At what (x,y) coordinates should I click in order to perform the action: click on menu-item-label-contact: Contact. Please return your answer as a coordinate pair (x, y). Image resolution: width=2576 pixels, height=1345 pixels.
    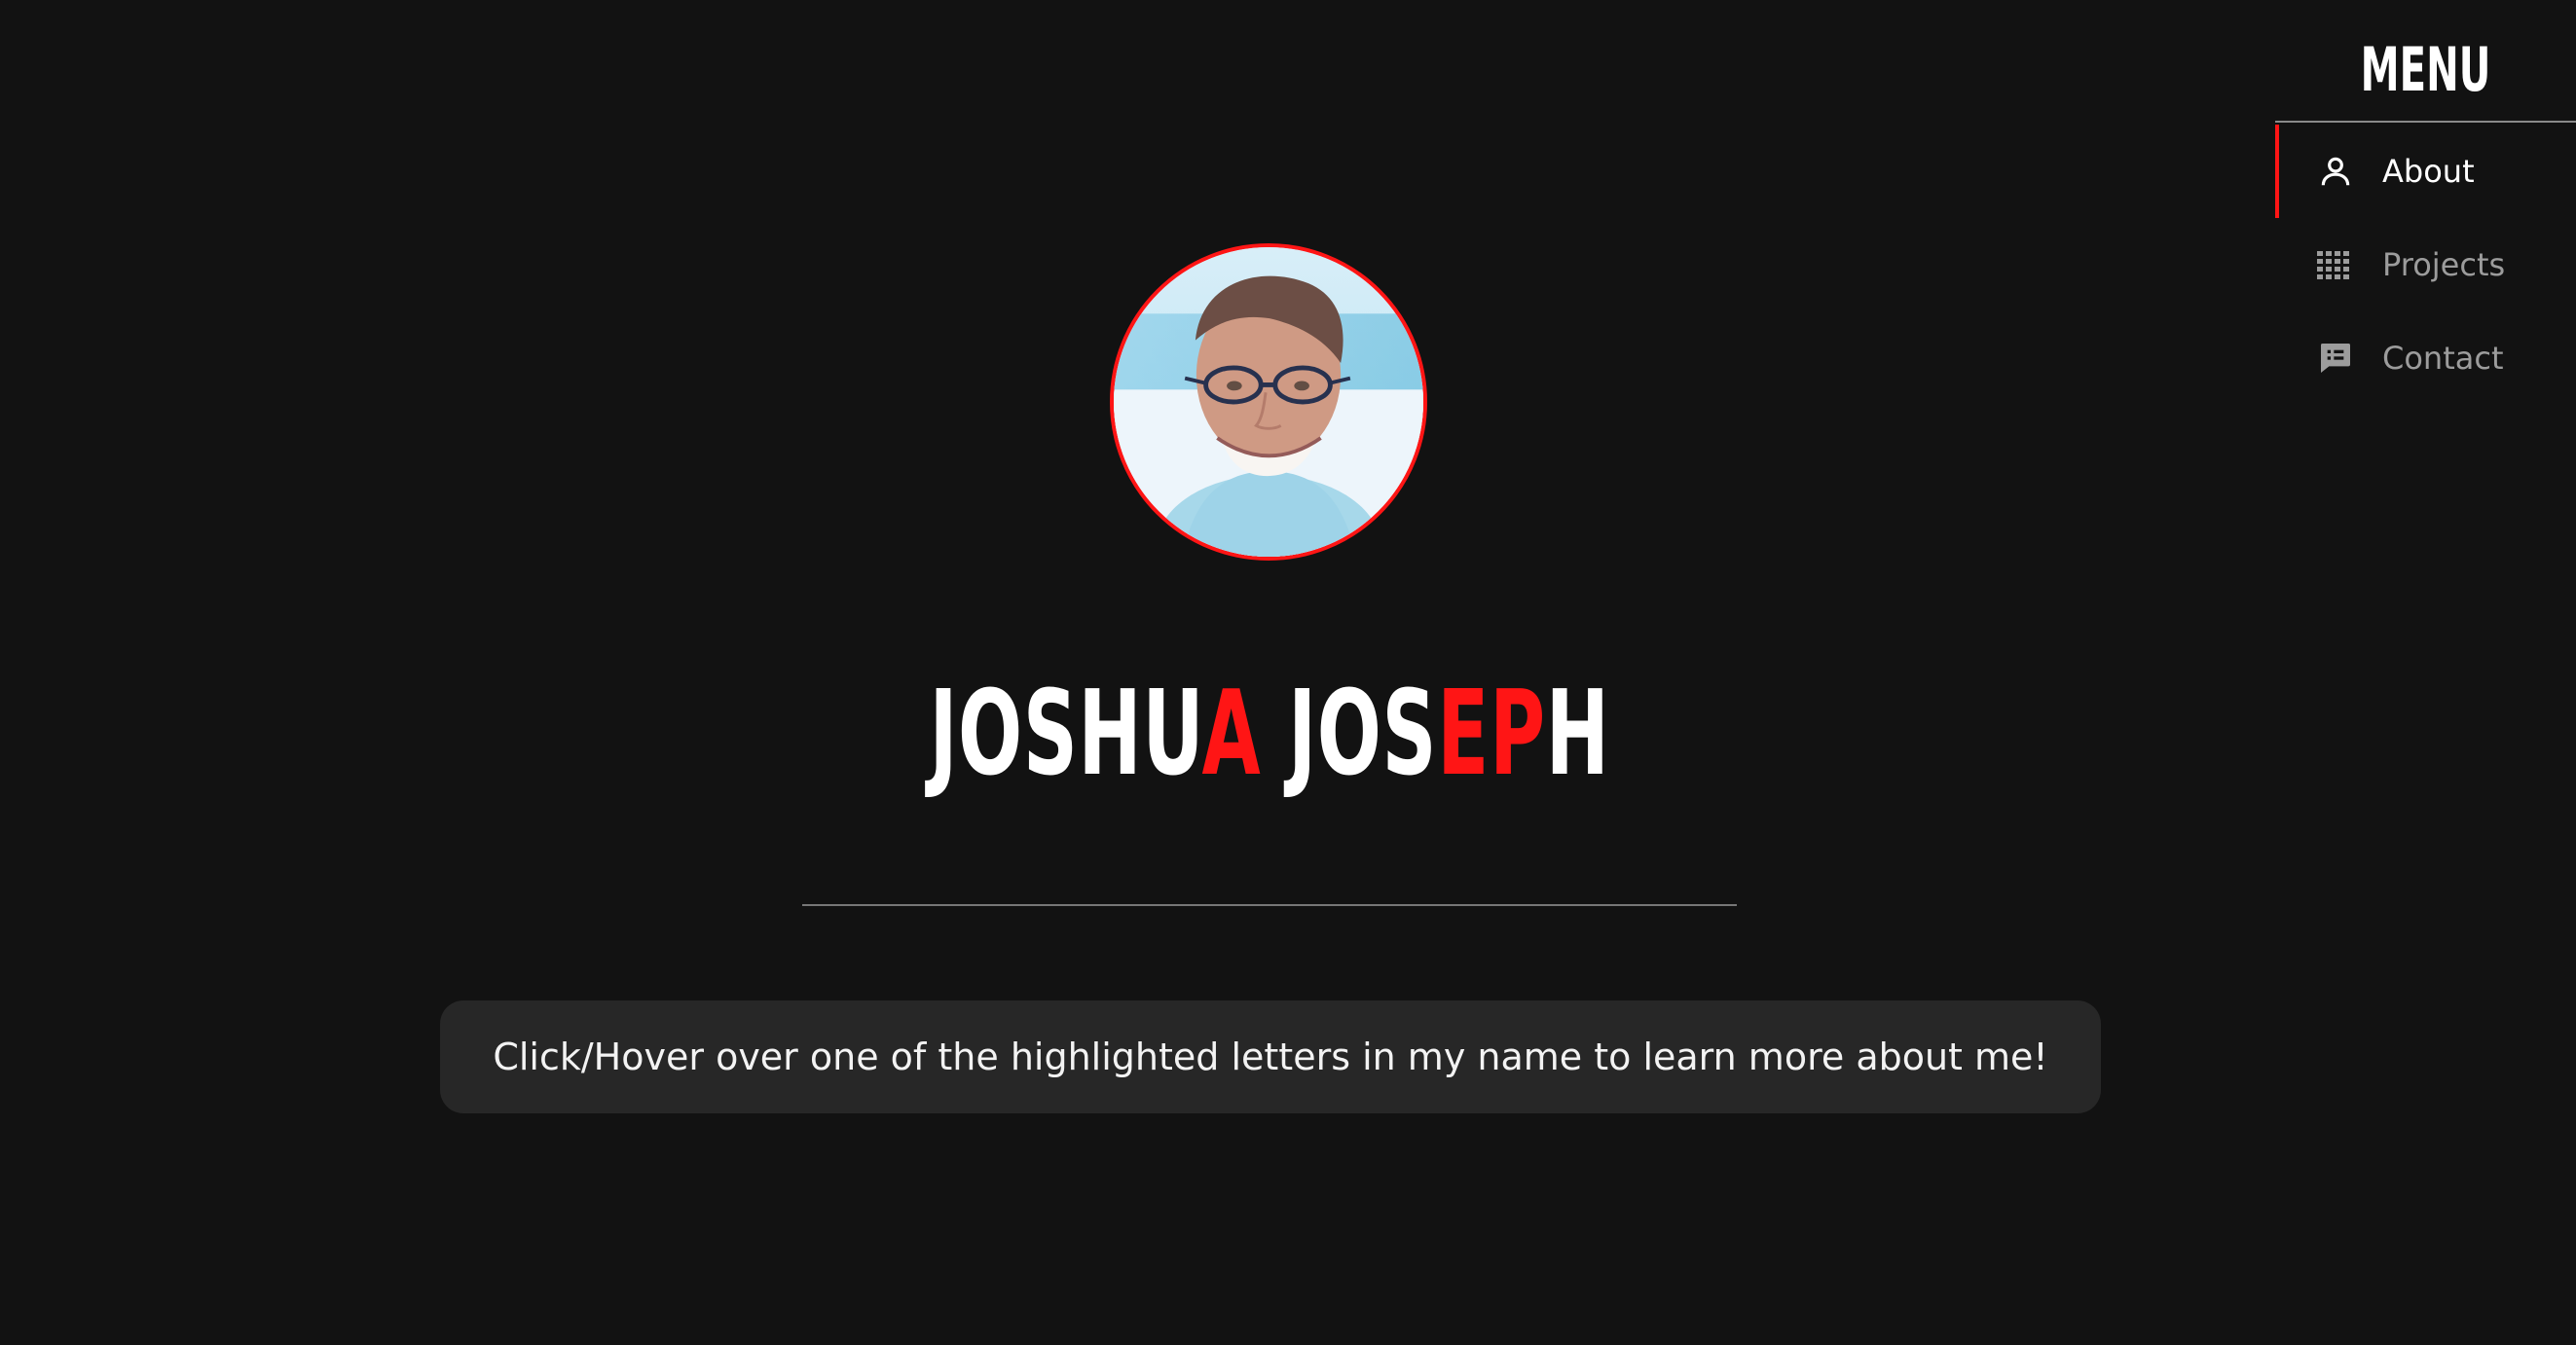
    Looking at the image, I should click on (2443, 358).